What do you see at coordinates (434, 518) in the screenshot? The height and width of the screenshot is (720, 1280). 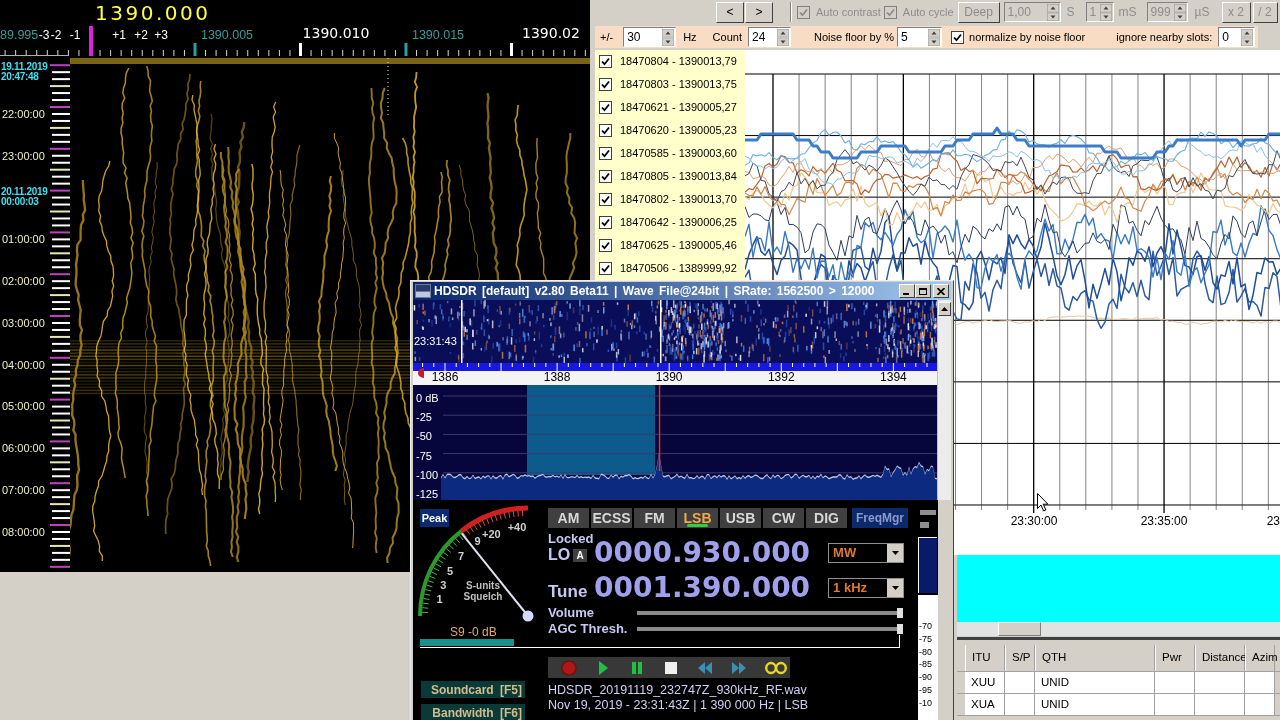 I see `peak-button: Peak` at bounding box center [434, 518].